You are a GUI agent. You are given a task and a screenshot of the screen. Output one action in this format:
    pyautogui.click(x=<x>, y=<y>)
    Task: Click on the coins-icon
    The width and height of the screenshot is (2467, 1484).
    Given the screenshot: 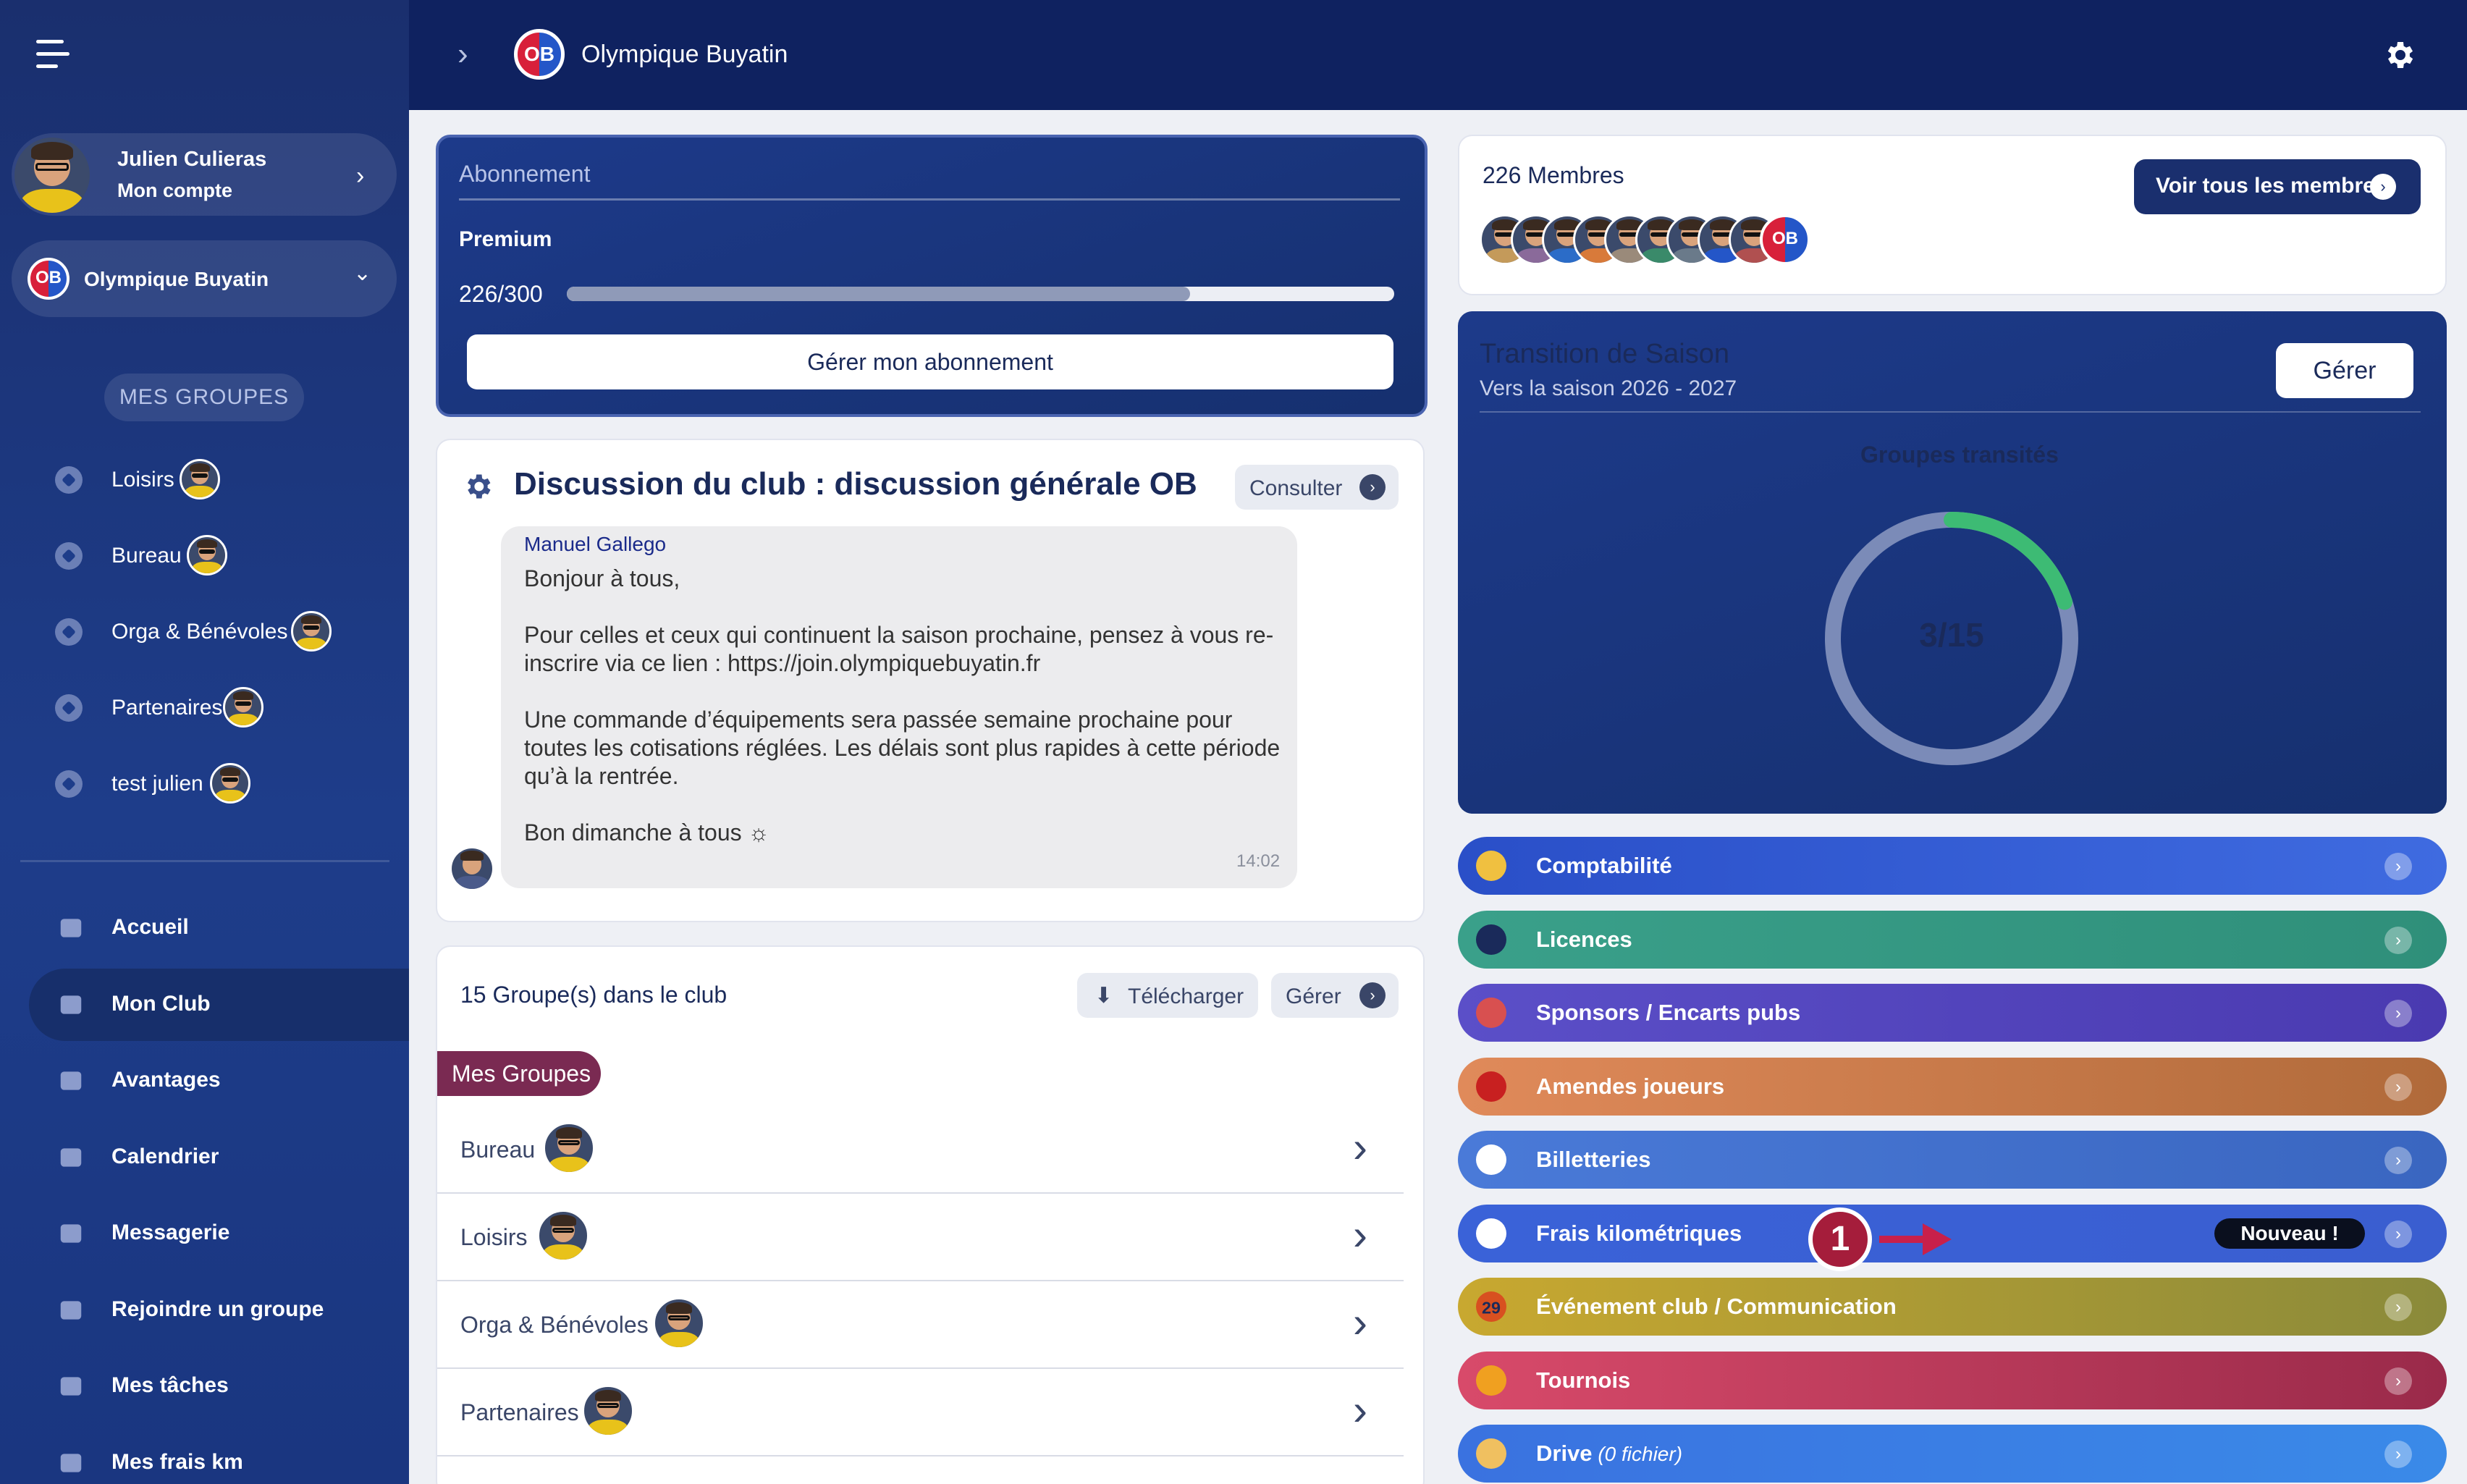 What is the action you would take?
    pyautogui.click(x=1491, y=866)
    